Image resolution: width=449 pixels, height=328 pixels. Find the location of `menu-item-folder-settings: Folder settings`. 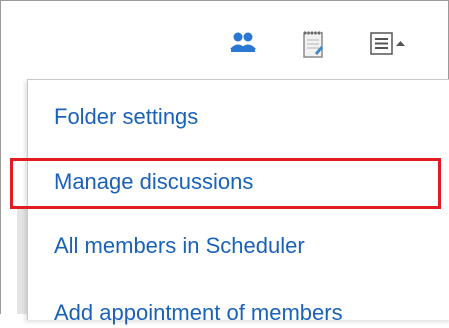

menu-item-folder-settings: Folder settings is located at coordinates (238, 116).